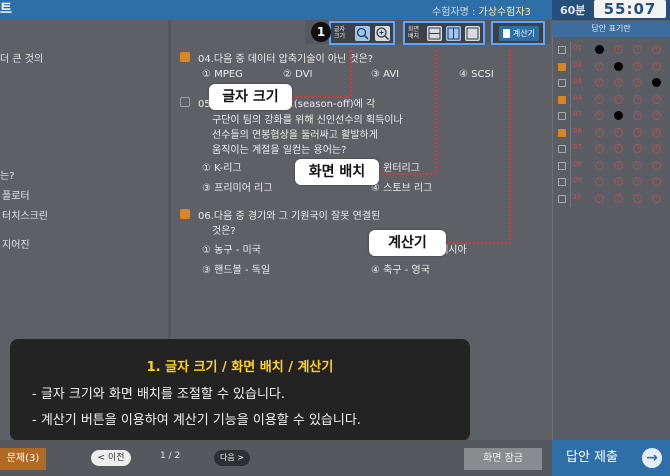 The height and width of the screenshot is (476, 670). What do you see at coordinates (322, 74) in the screenshot?
I see `font-size-callout-line` at bounding box center [322, 74].